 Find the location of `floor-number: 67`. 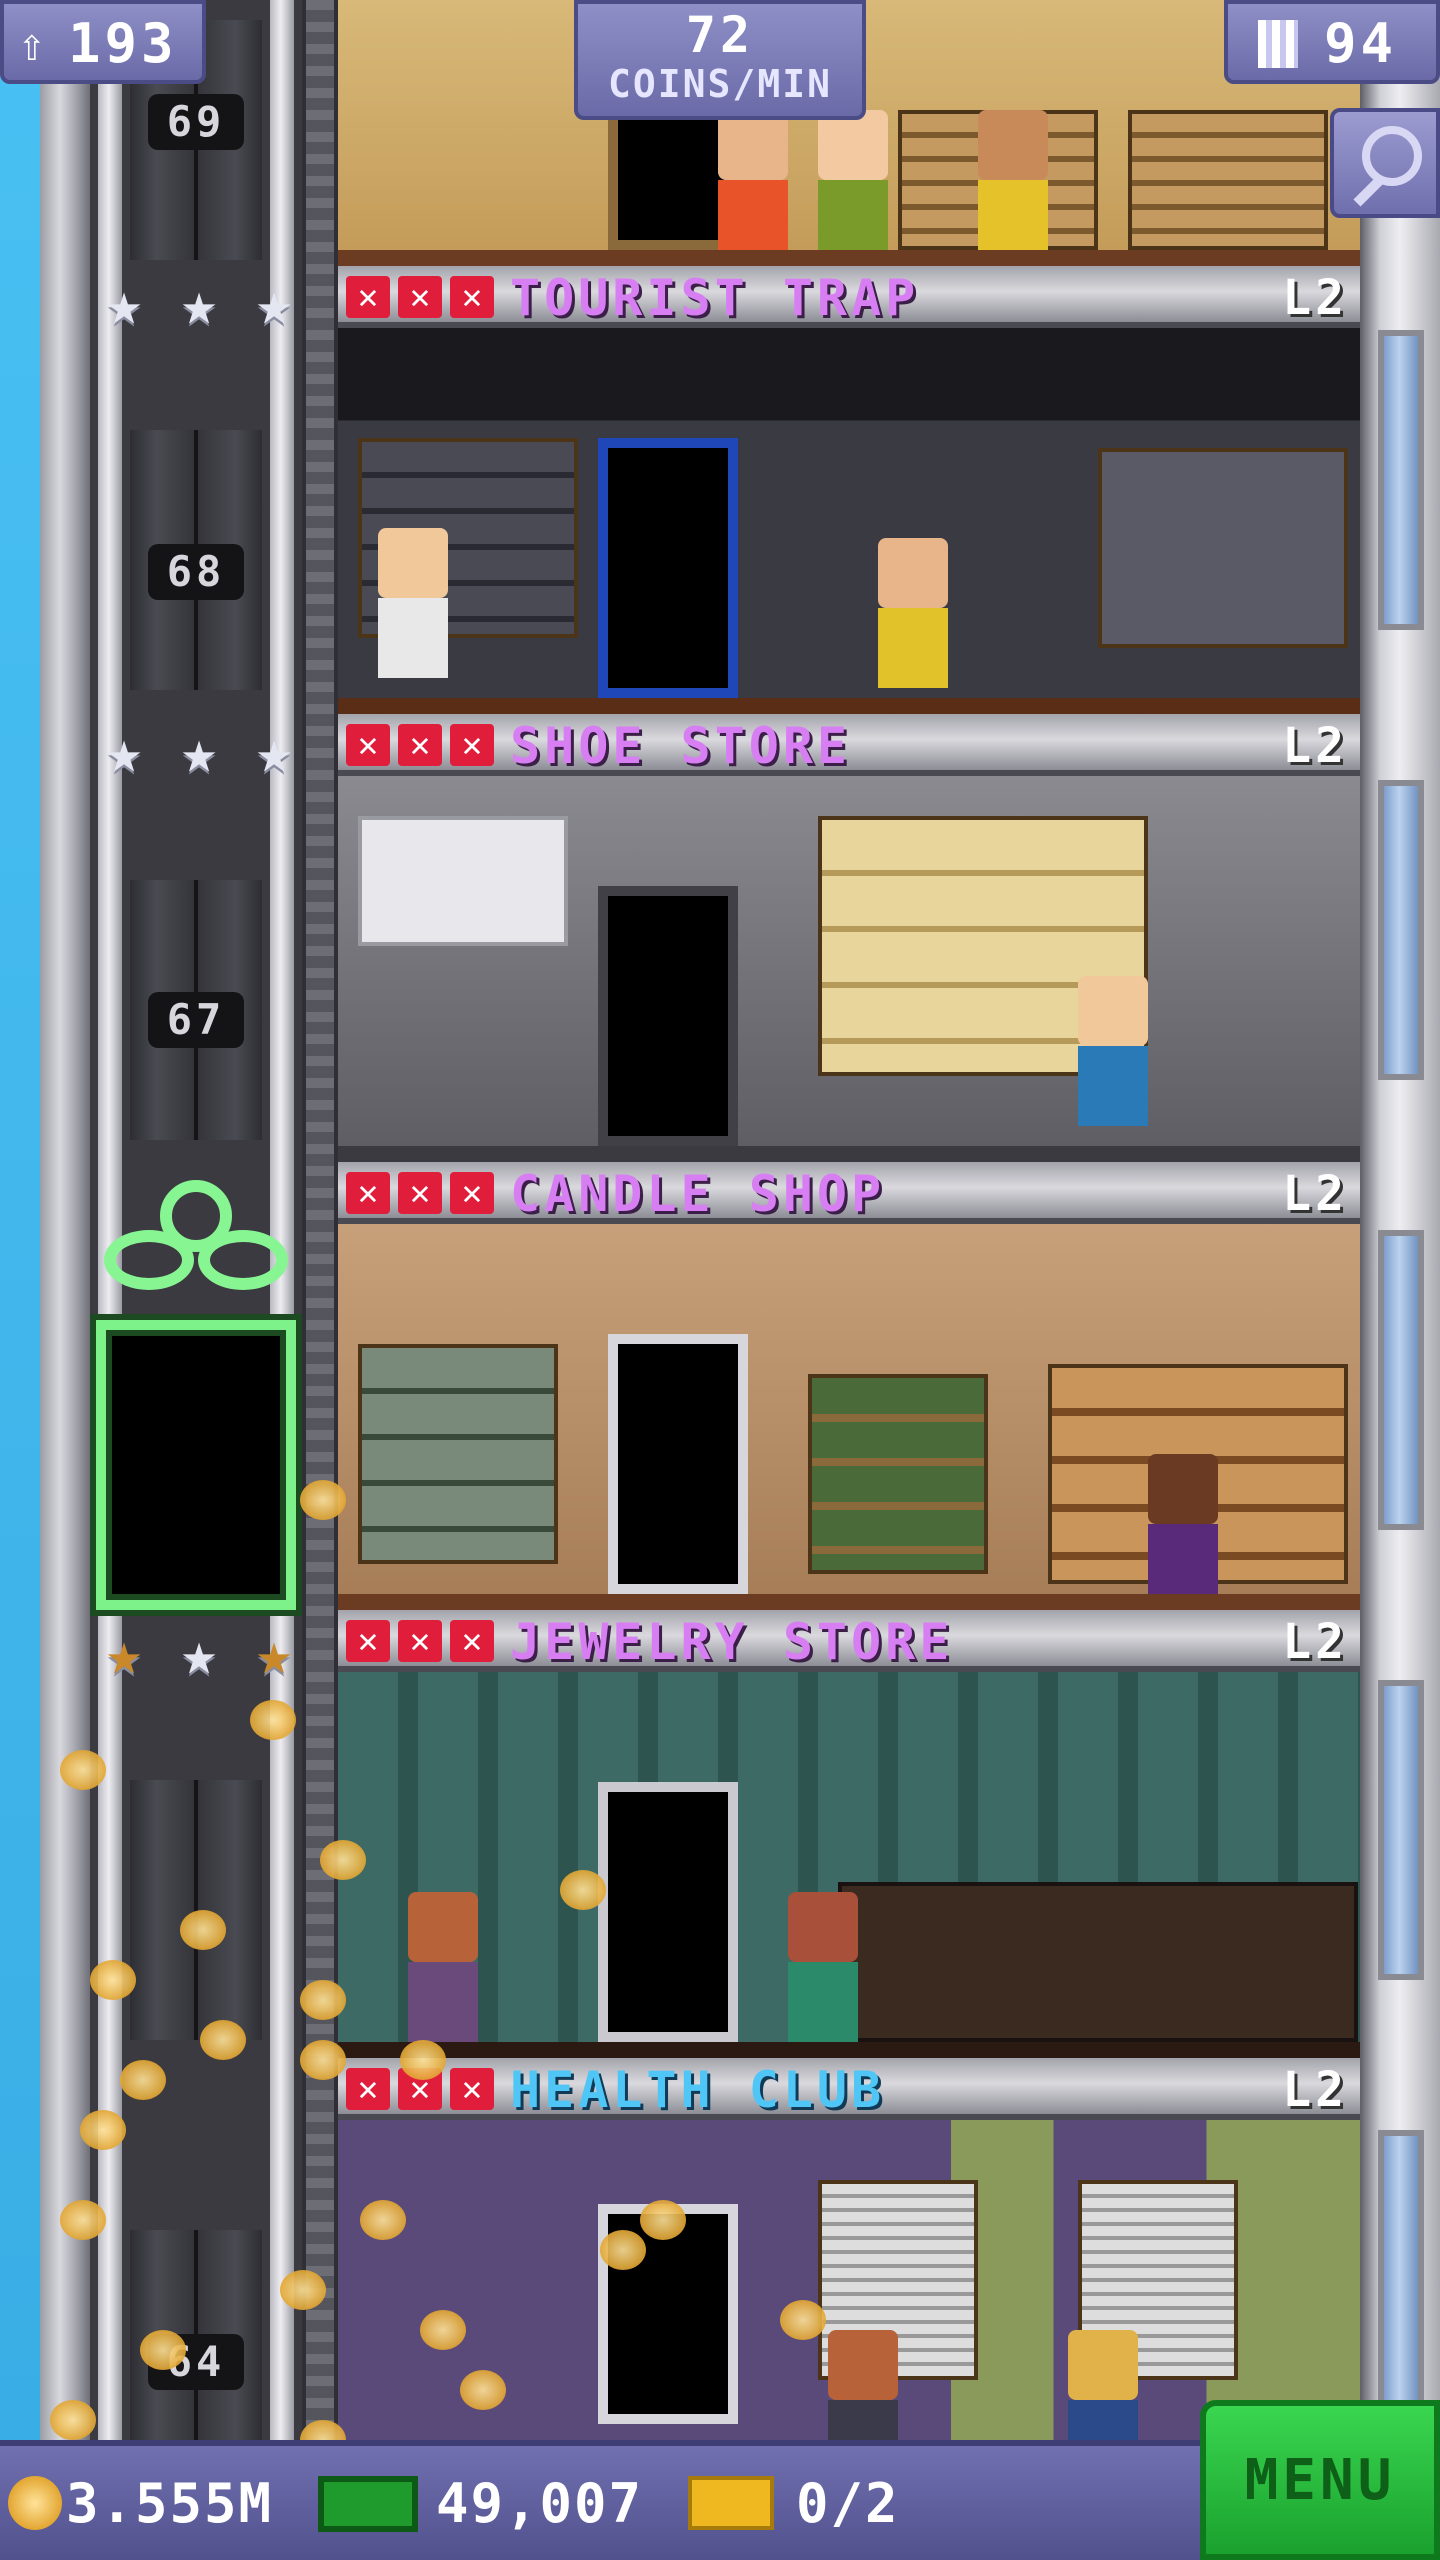

floor-number: 67 is located at coordinates (196, 1020).